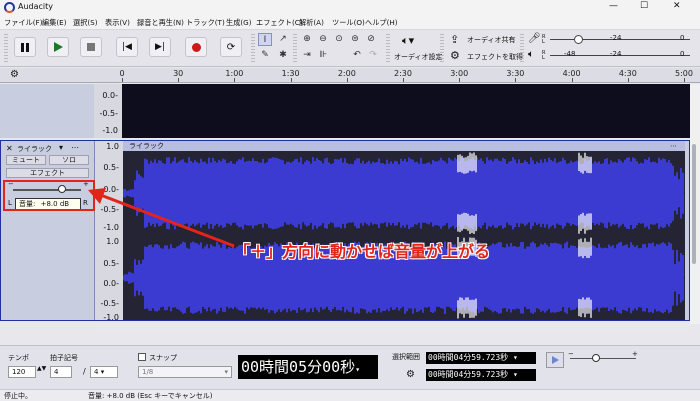  What do you see at coordinates (61, 372) in the screenshot?
I see `time-sig-numerator: 4` at bounding box center [61, 372].